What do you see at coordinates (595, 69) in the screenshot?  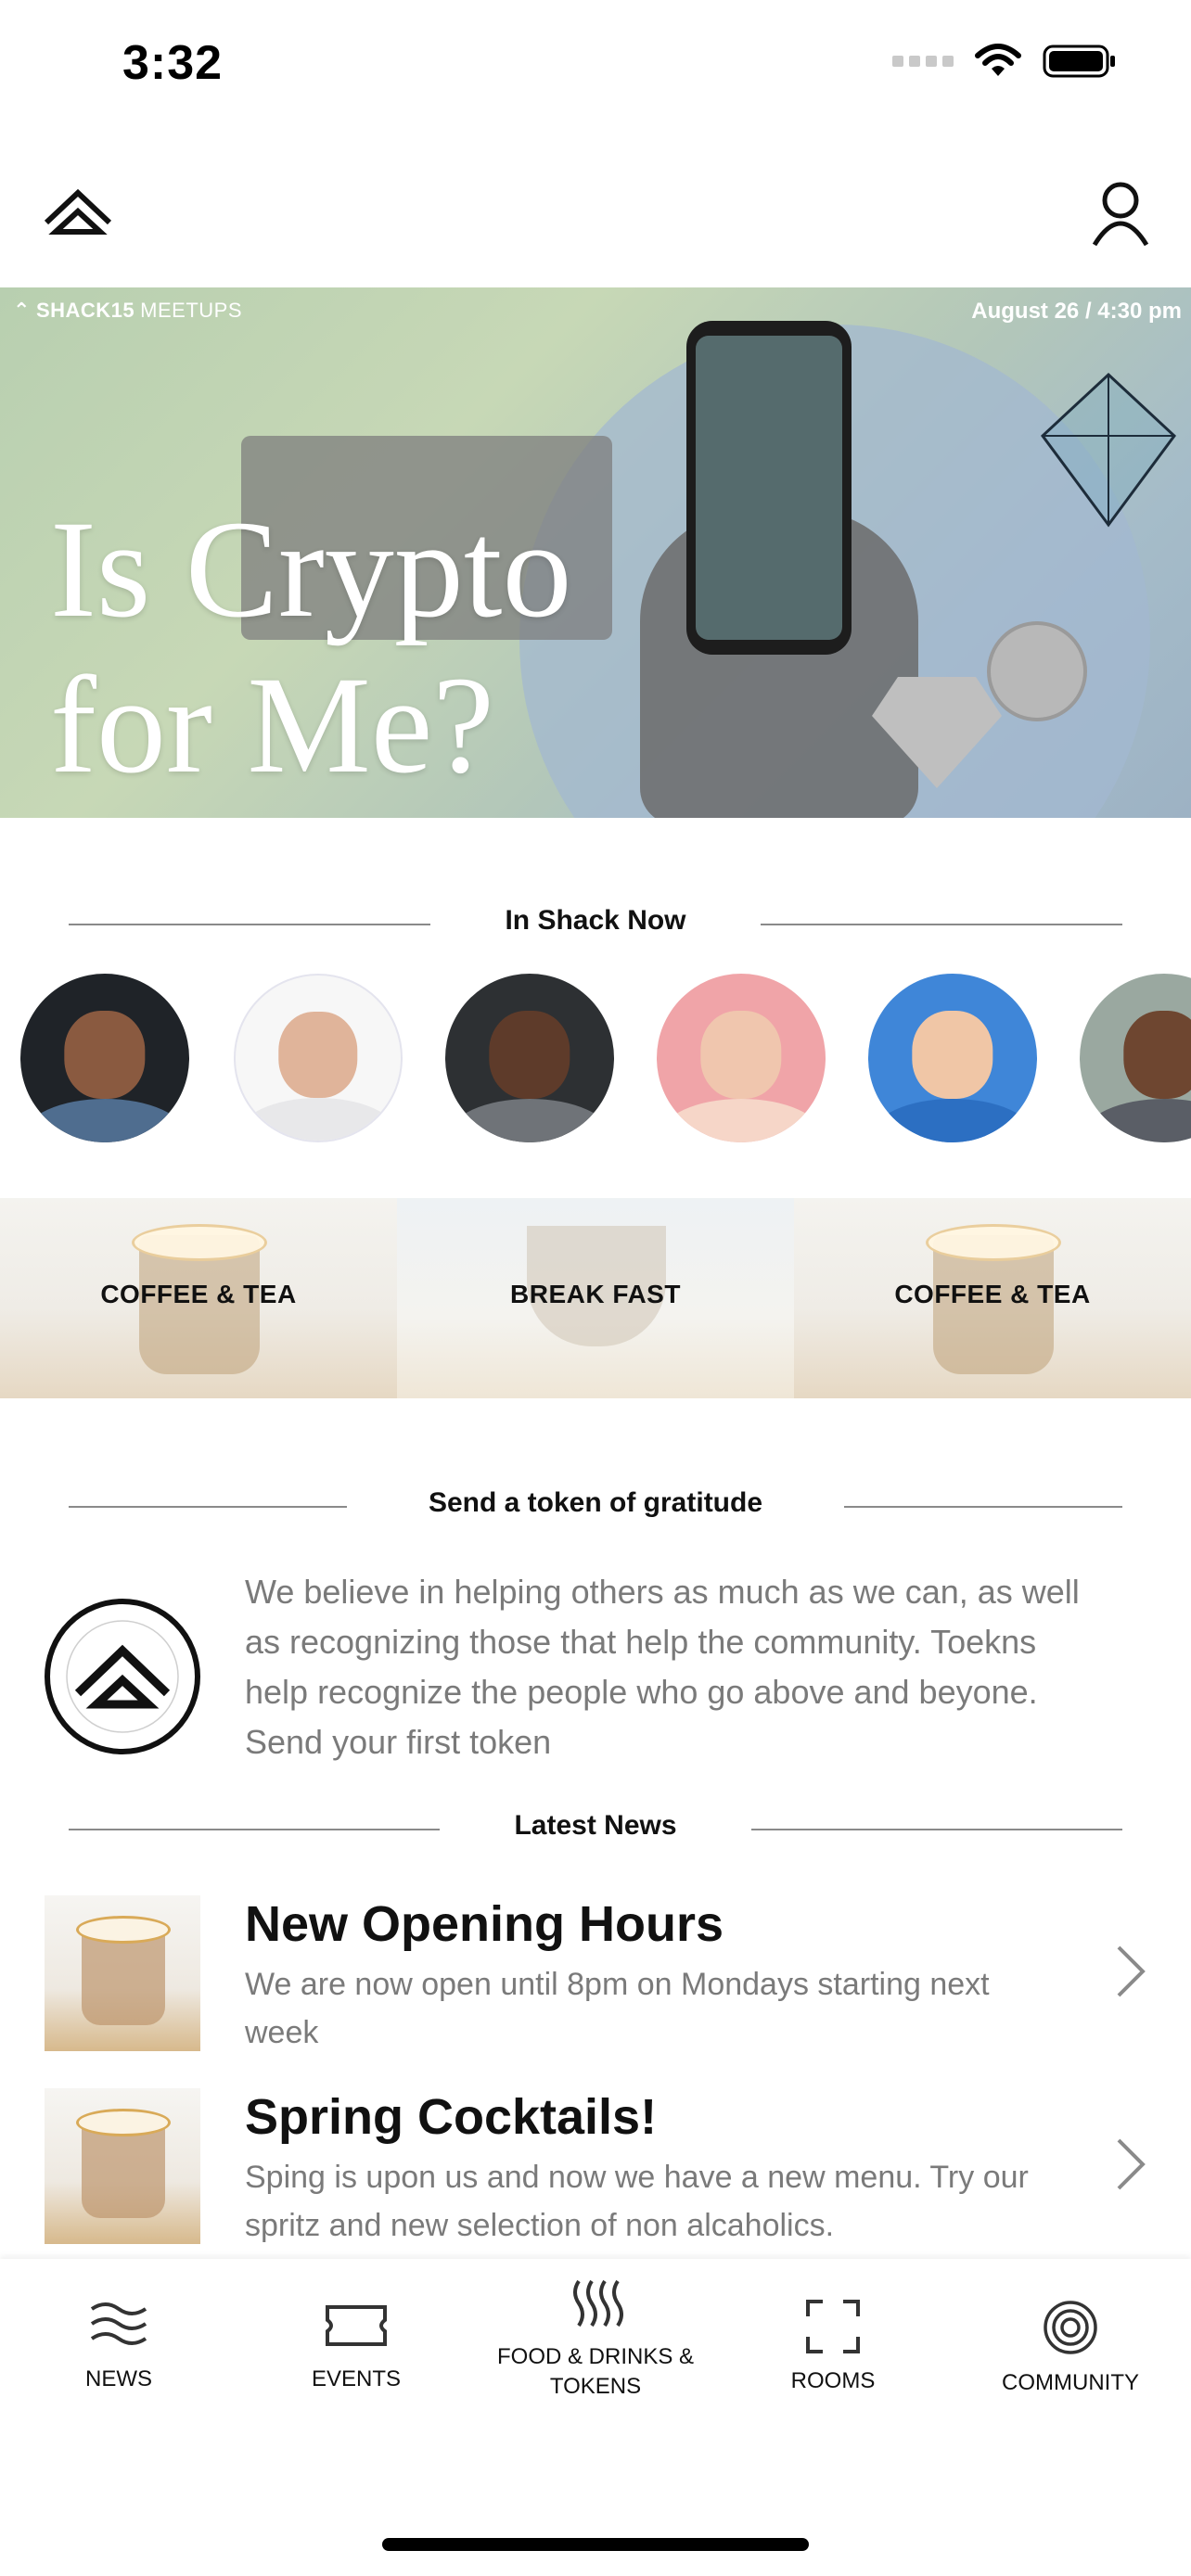 I see `status-bar: 3:32` at bounding box center [595, 69].